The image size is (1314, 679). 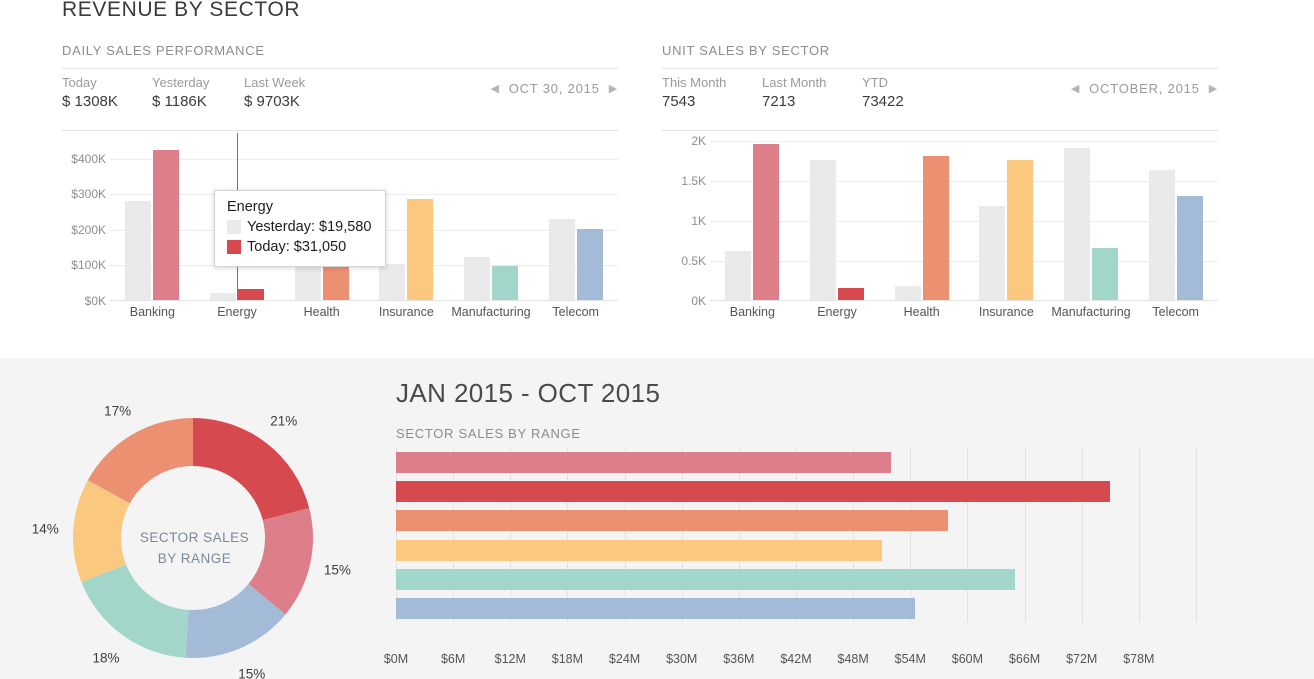 I want to click on divider-bottom-right, so click(x=940, y=130).